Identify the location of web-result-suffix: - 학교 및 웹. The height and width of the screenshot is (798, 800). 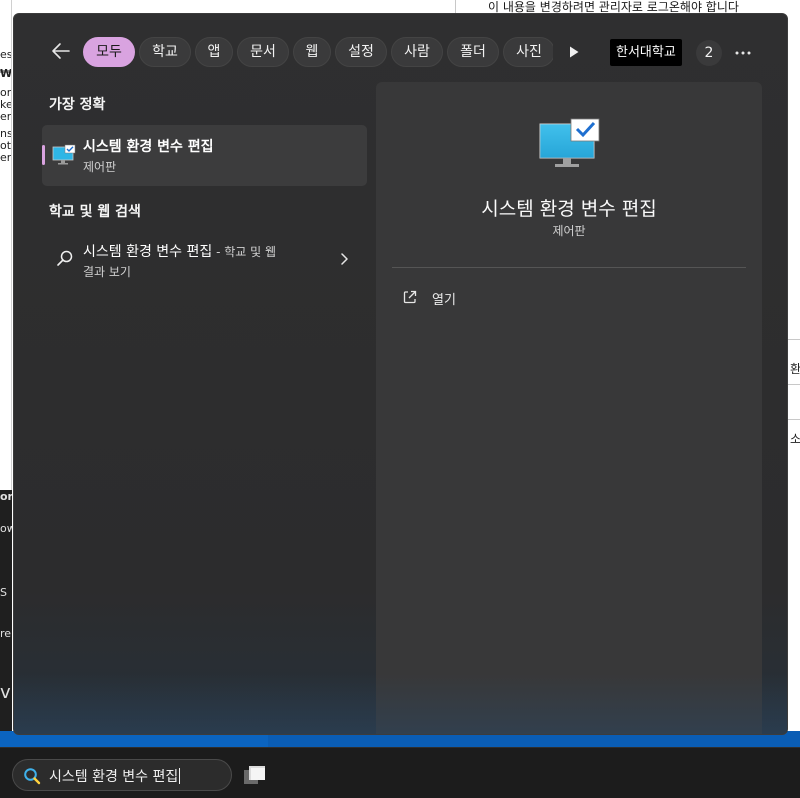
(244, 252).